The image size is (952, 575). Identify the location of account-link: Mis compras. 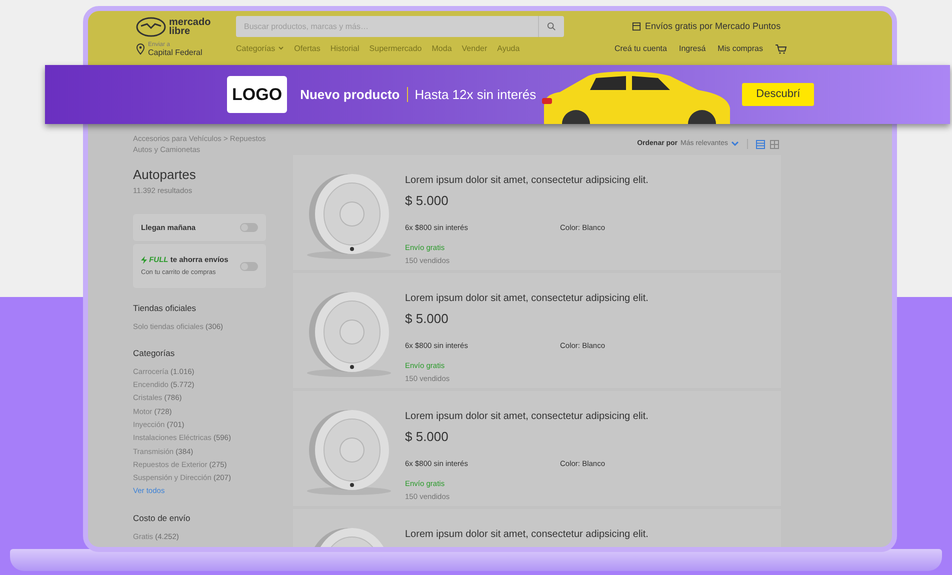
(740, 49).